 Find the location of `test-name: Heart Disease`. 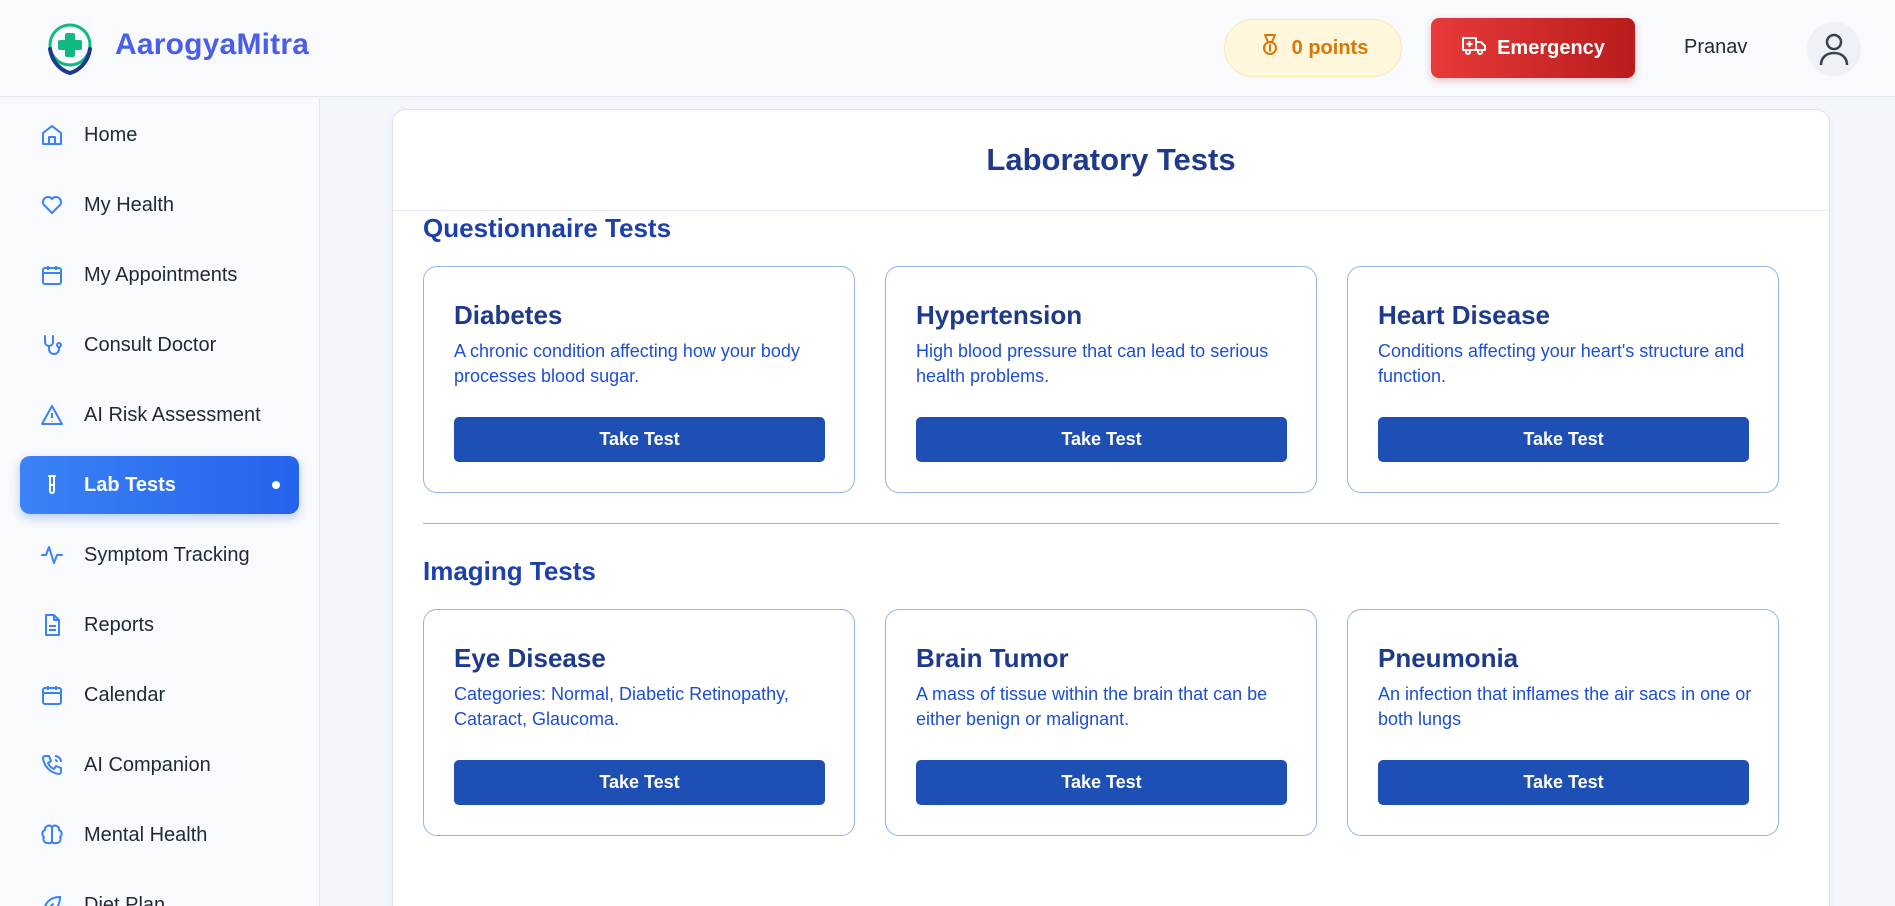

test-name: Heart Disease is located at coordinates (1464, 315).